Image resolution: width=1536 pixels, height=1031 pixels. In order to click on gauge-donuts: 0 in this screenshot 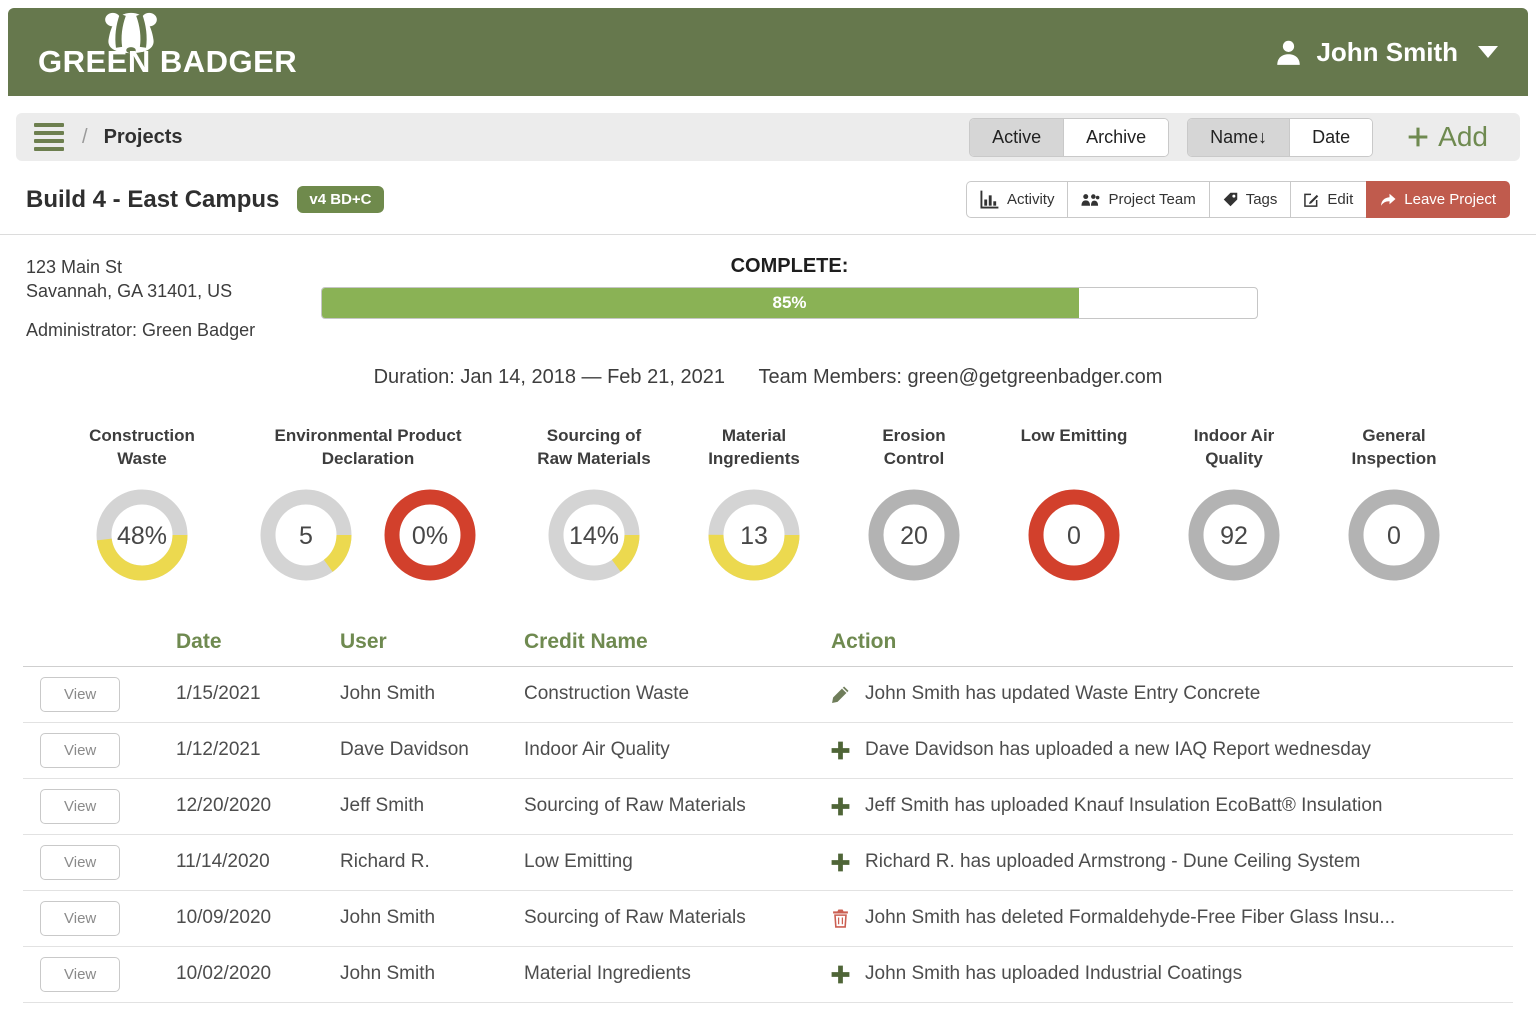, I will do `click(1074, 537)`.